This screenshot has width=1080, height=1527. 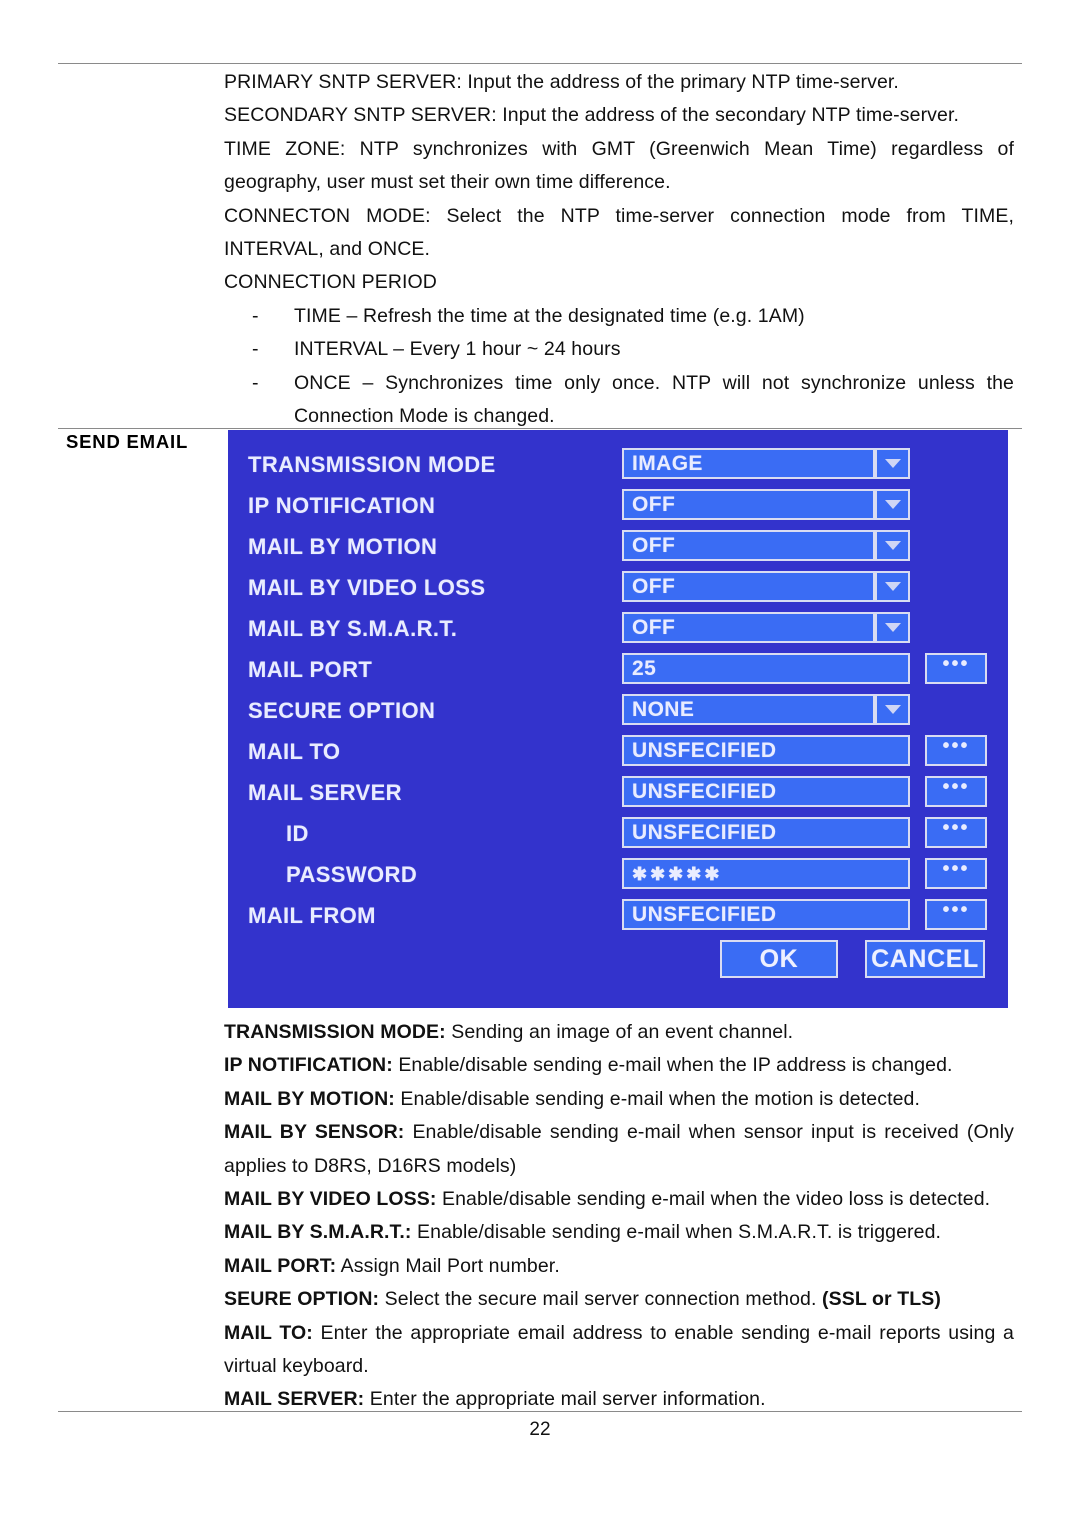 What do you see at coordinates (925, 959) in the screenshot?
I see `cancel-button: CANCEL` at bounding box center [925, 959].